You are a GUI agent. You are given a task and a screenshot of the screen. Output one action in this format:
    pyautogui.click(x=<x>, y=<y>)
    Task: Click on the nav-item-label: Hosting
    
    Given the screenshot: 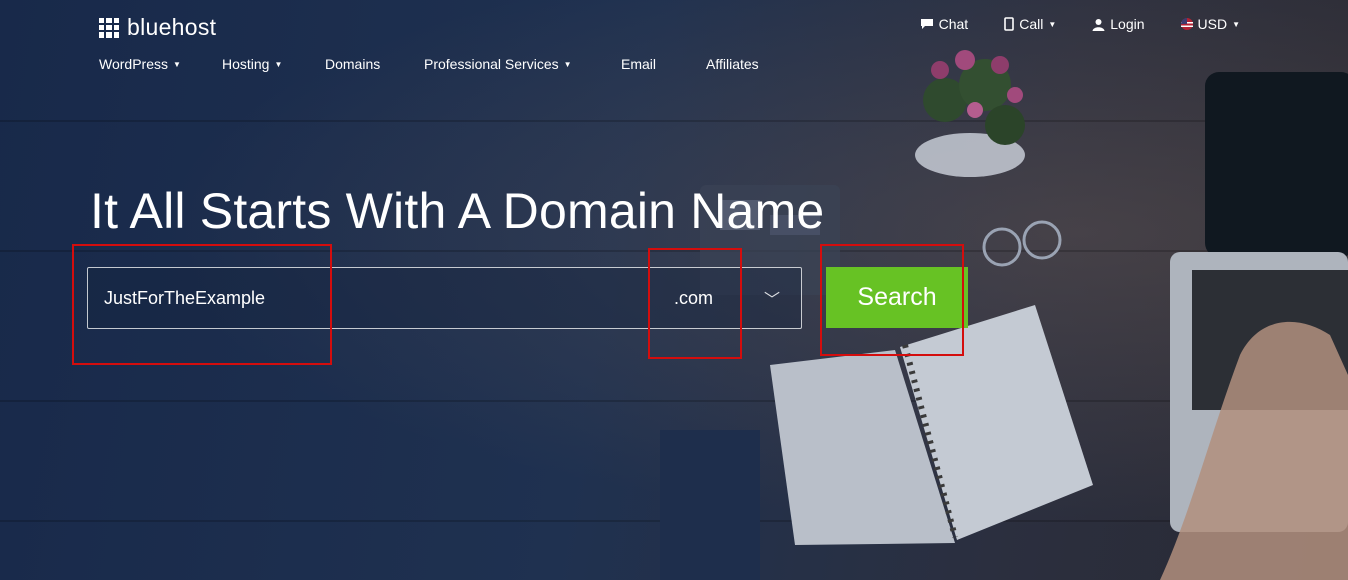 What is the action you would take?
    pyautogui.click(x=246, y=64)
    